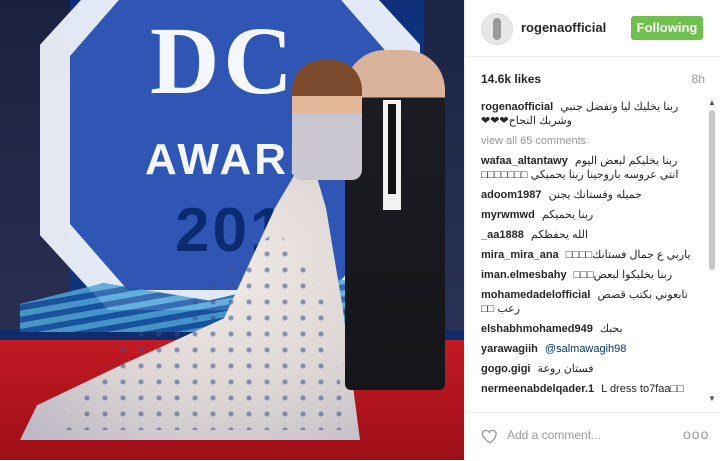 This screenshot has height=461, width=720. Describe the element at coordinates (535, 295) in the screenshot. I see `comment-username: mohamedadelofficial` at that location.